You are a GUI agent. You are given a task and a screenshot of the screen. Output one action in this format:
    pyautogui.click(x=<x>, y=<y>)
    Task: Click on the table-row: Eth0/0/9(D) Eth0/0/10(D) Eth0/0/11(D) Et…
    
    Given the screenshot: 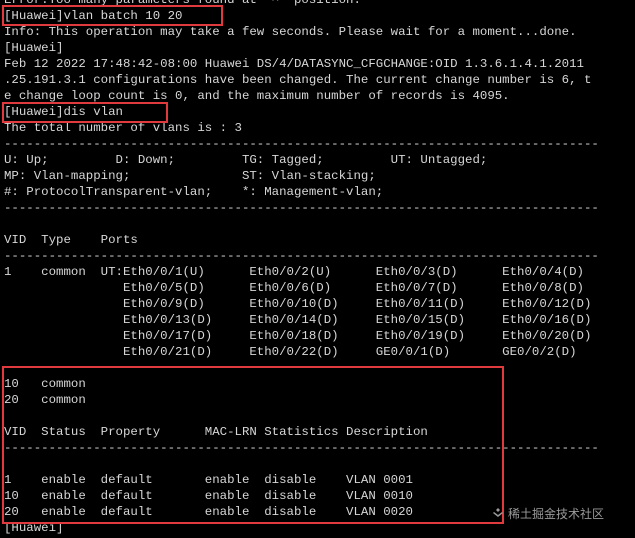 What is the action you would take?
    pyautogui.click(x=298, y=304)
    